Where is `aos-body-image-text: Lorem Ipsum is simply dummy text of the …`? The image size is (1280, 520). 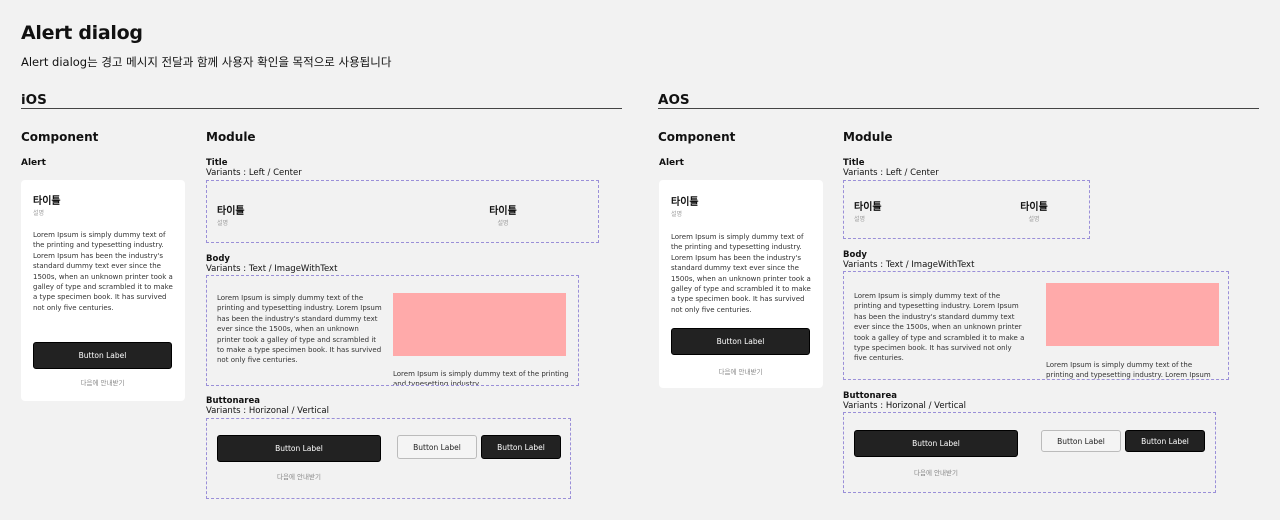 aos-body-image-text: Lorem Ipsum is simply dummy text of the … is located at coordinates (1128, 370).